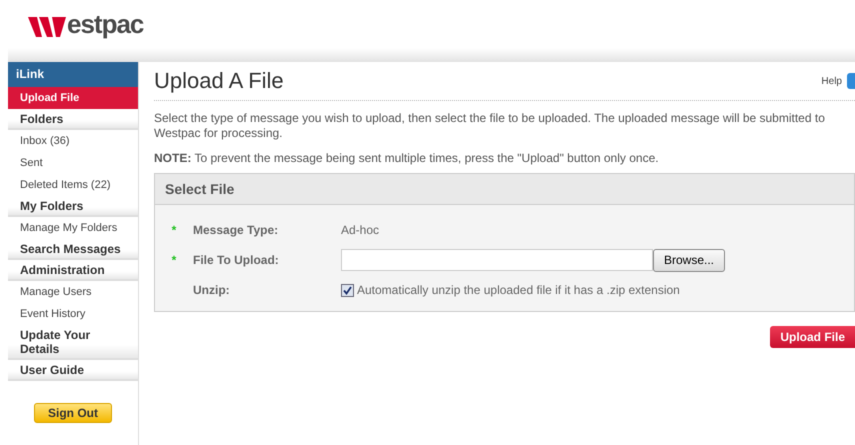  I want to click on upload-file-button: Upload File, so click(812, 337).